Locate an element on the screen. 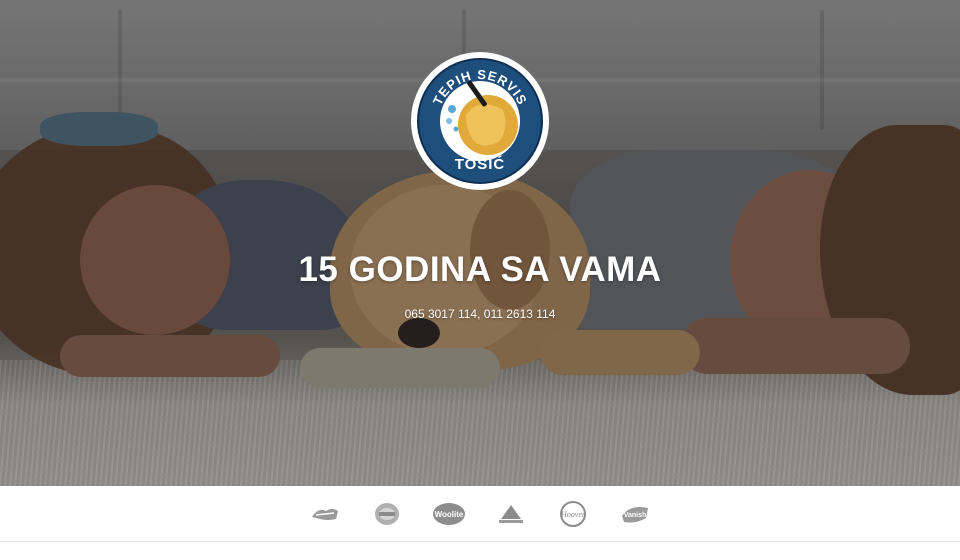 The height and width of the screenshot is (560, 960). vanish-logo-icon: Vanish is located at coordinates (635, 514).